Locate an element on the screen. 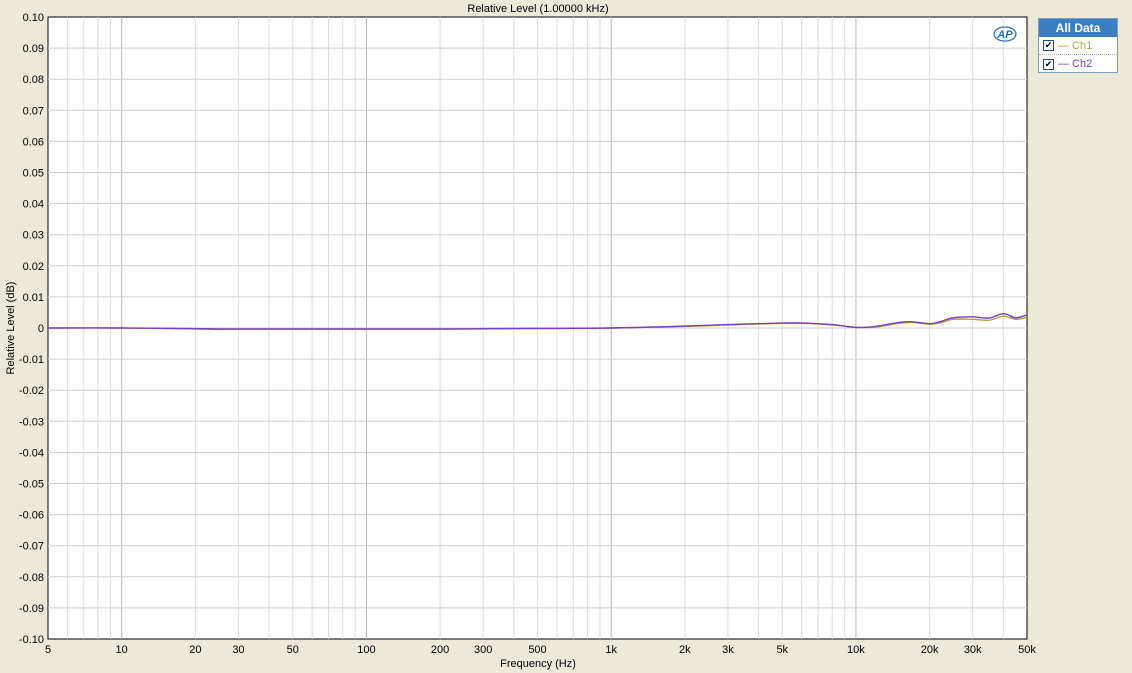  y-tick-label: 0.03 is located at coordinates (33, 236).